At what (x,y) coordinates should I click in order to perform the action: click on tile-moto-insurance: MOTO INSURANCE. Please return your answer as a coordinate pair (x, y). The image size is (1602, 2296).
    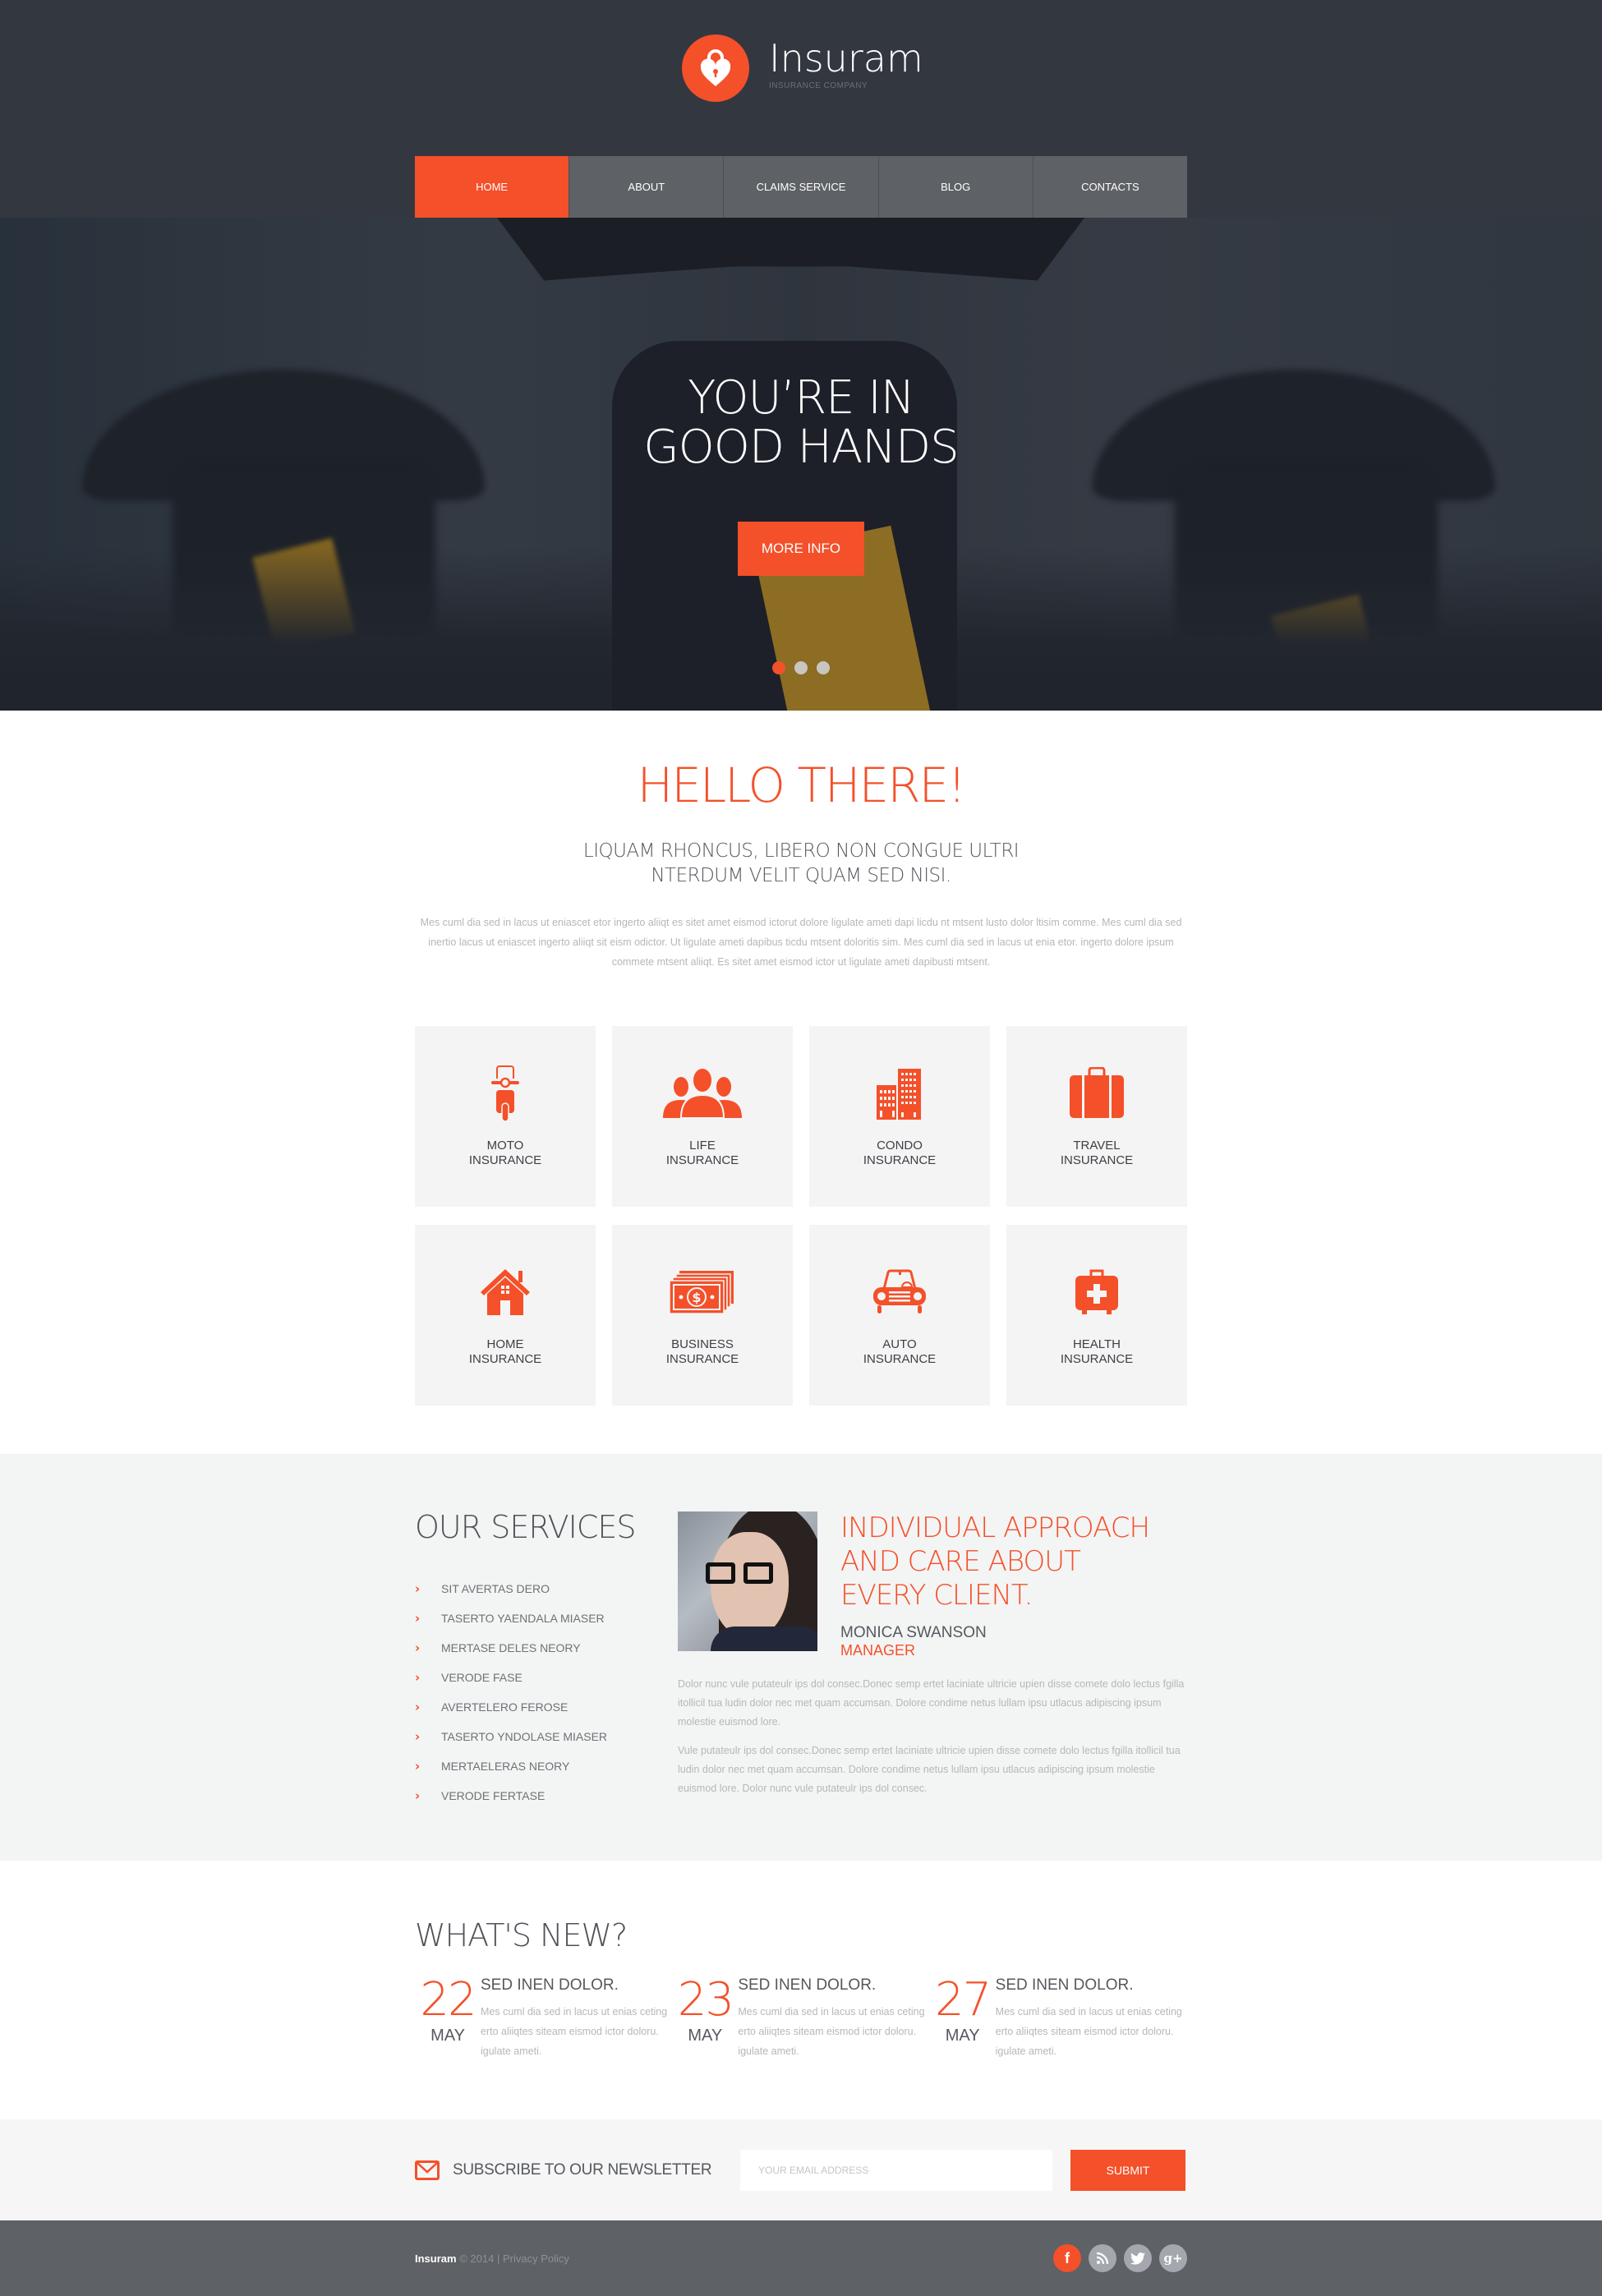
    Looking at the image, I should click on (506, 1116).